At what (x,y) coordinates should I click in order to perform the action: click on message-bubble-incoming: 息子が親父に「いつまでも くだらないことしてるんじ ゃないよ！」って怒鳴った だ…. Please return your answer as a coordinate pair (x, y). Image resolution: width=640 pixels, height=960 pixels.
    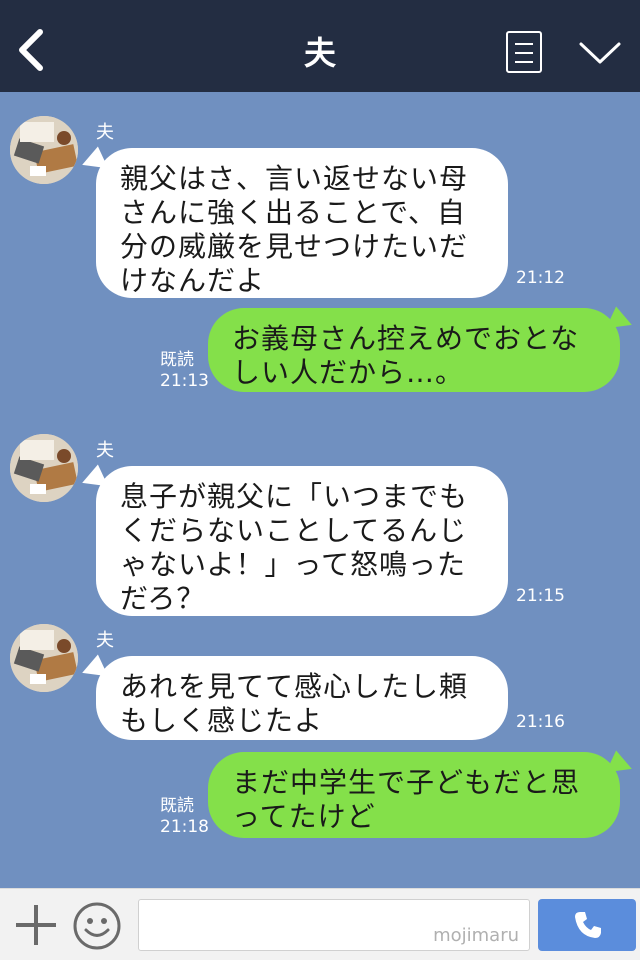
    Looking at the image, I should click on (302, 541).